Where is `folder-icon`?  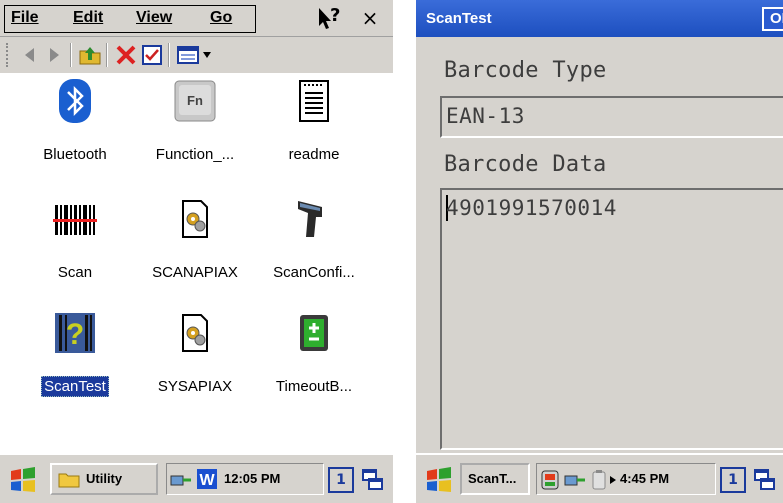
folder-icon is located at coordinates (69, 480).